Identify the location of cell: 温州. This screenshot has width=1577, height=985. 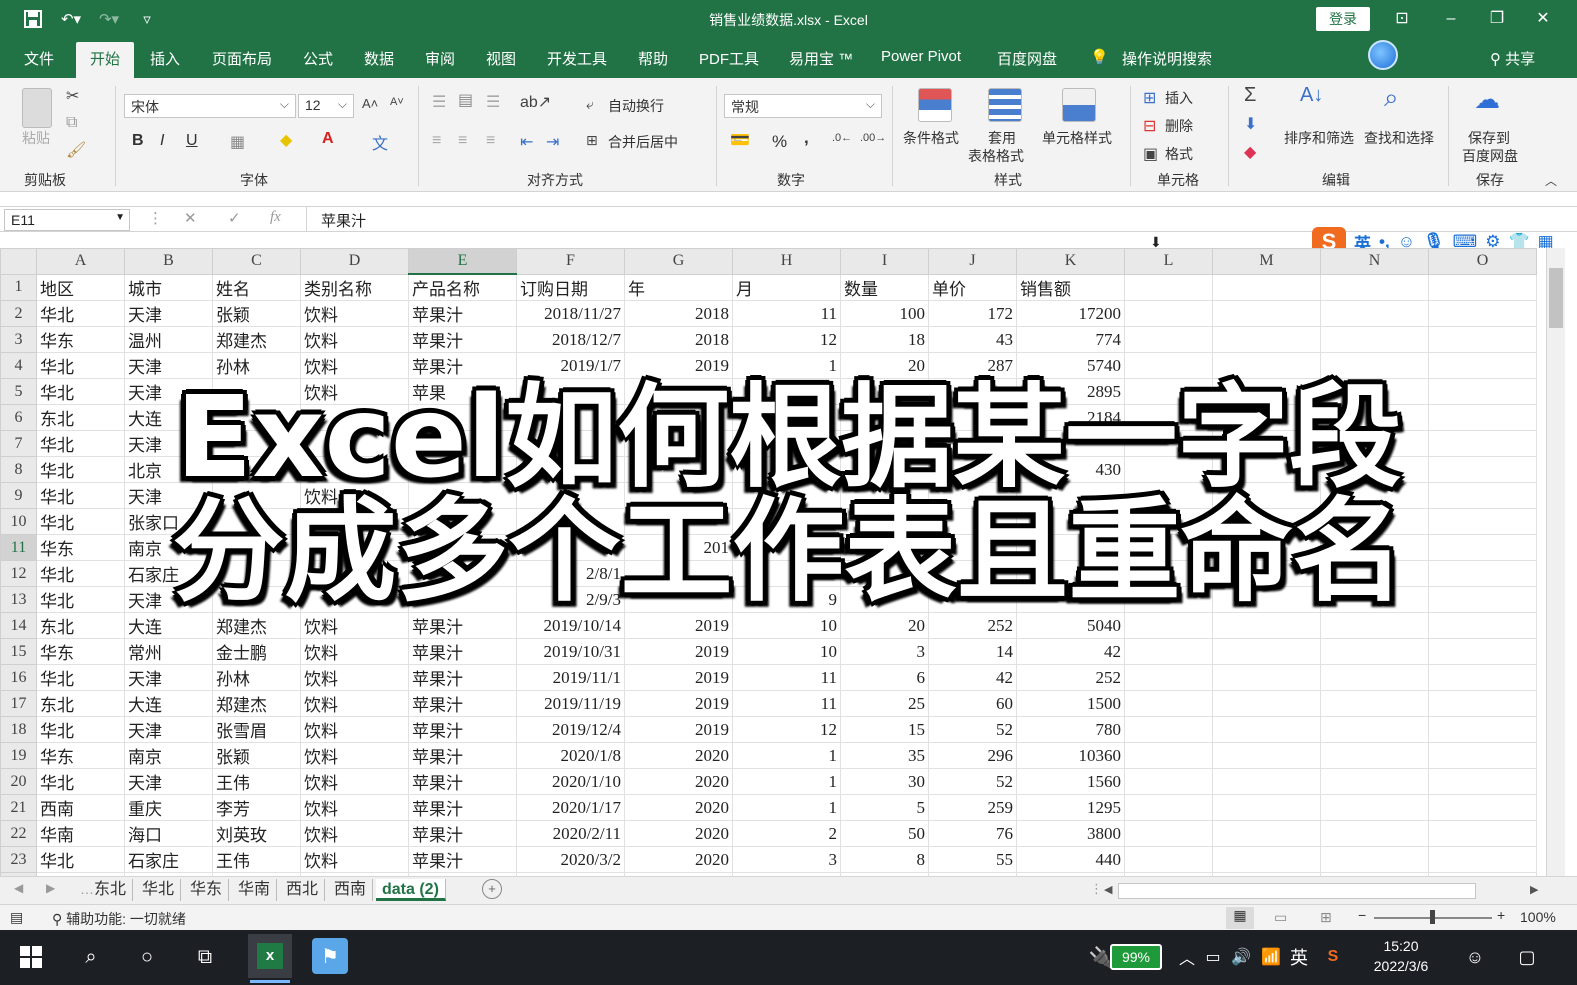
(168, 340).